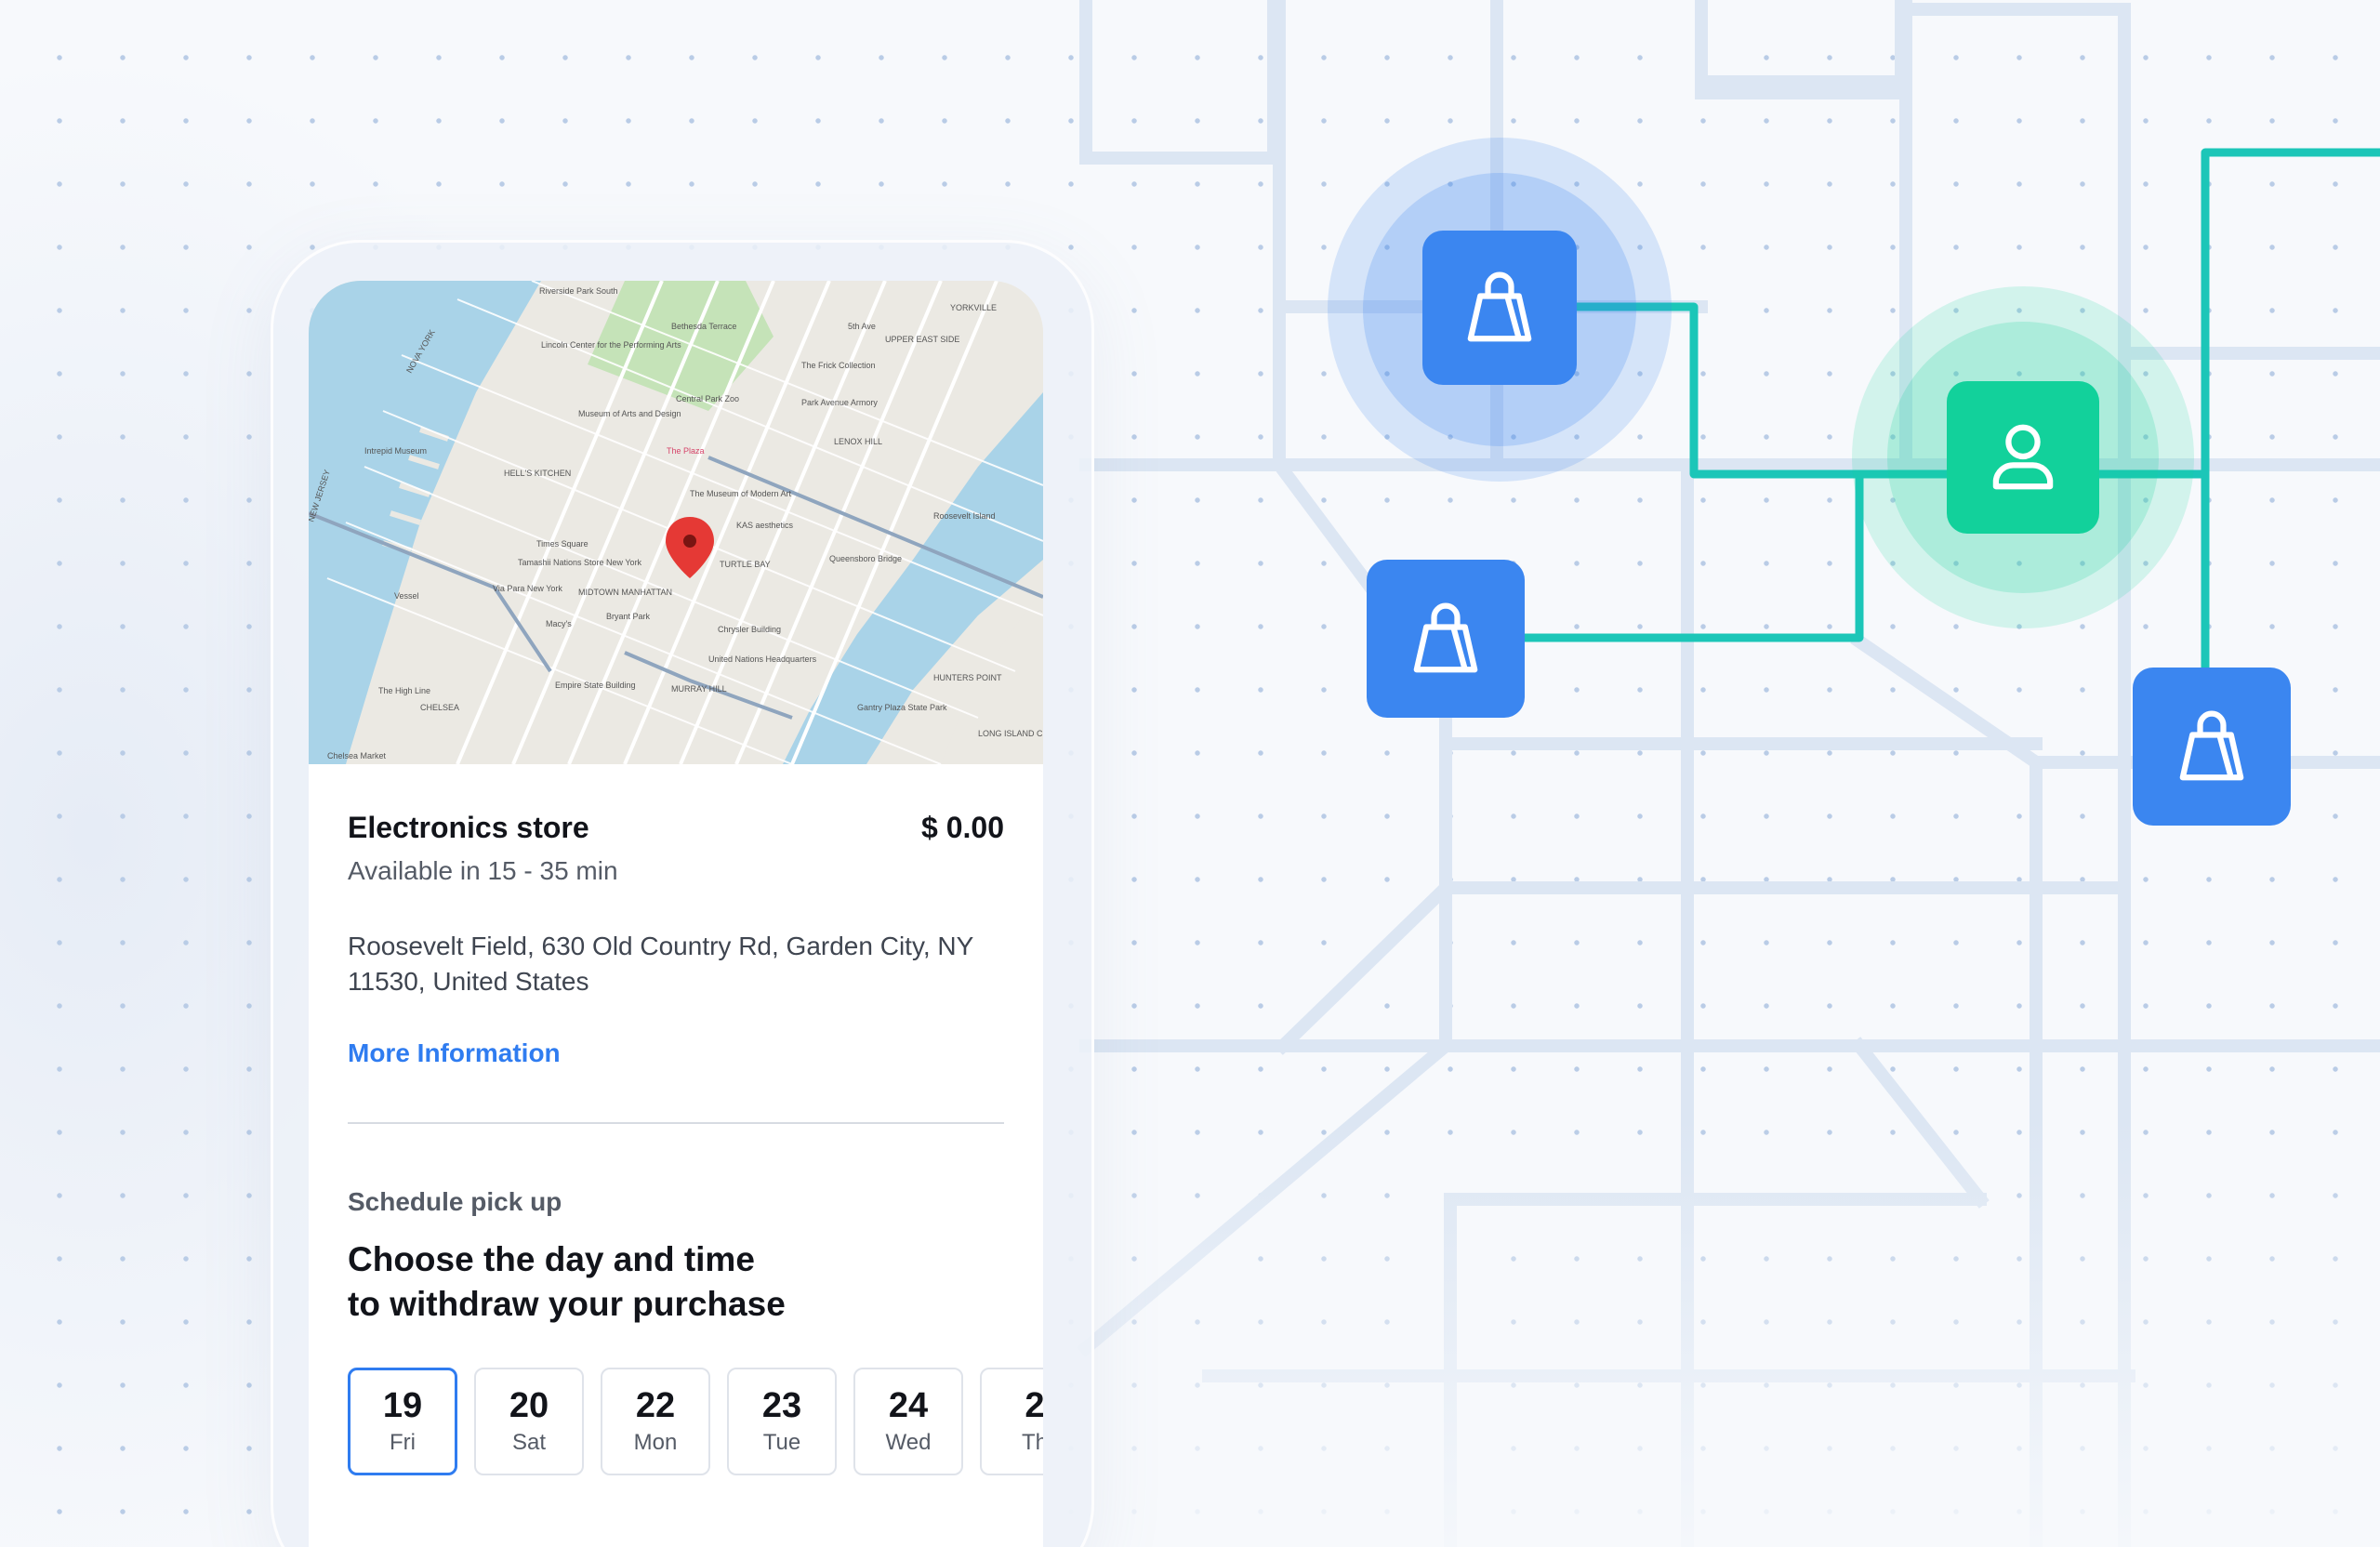 The image size is (2380, 1547). Describe the element at coordinates (402, 1405) in the screenshot. I see `day-number: 19` at that location.